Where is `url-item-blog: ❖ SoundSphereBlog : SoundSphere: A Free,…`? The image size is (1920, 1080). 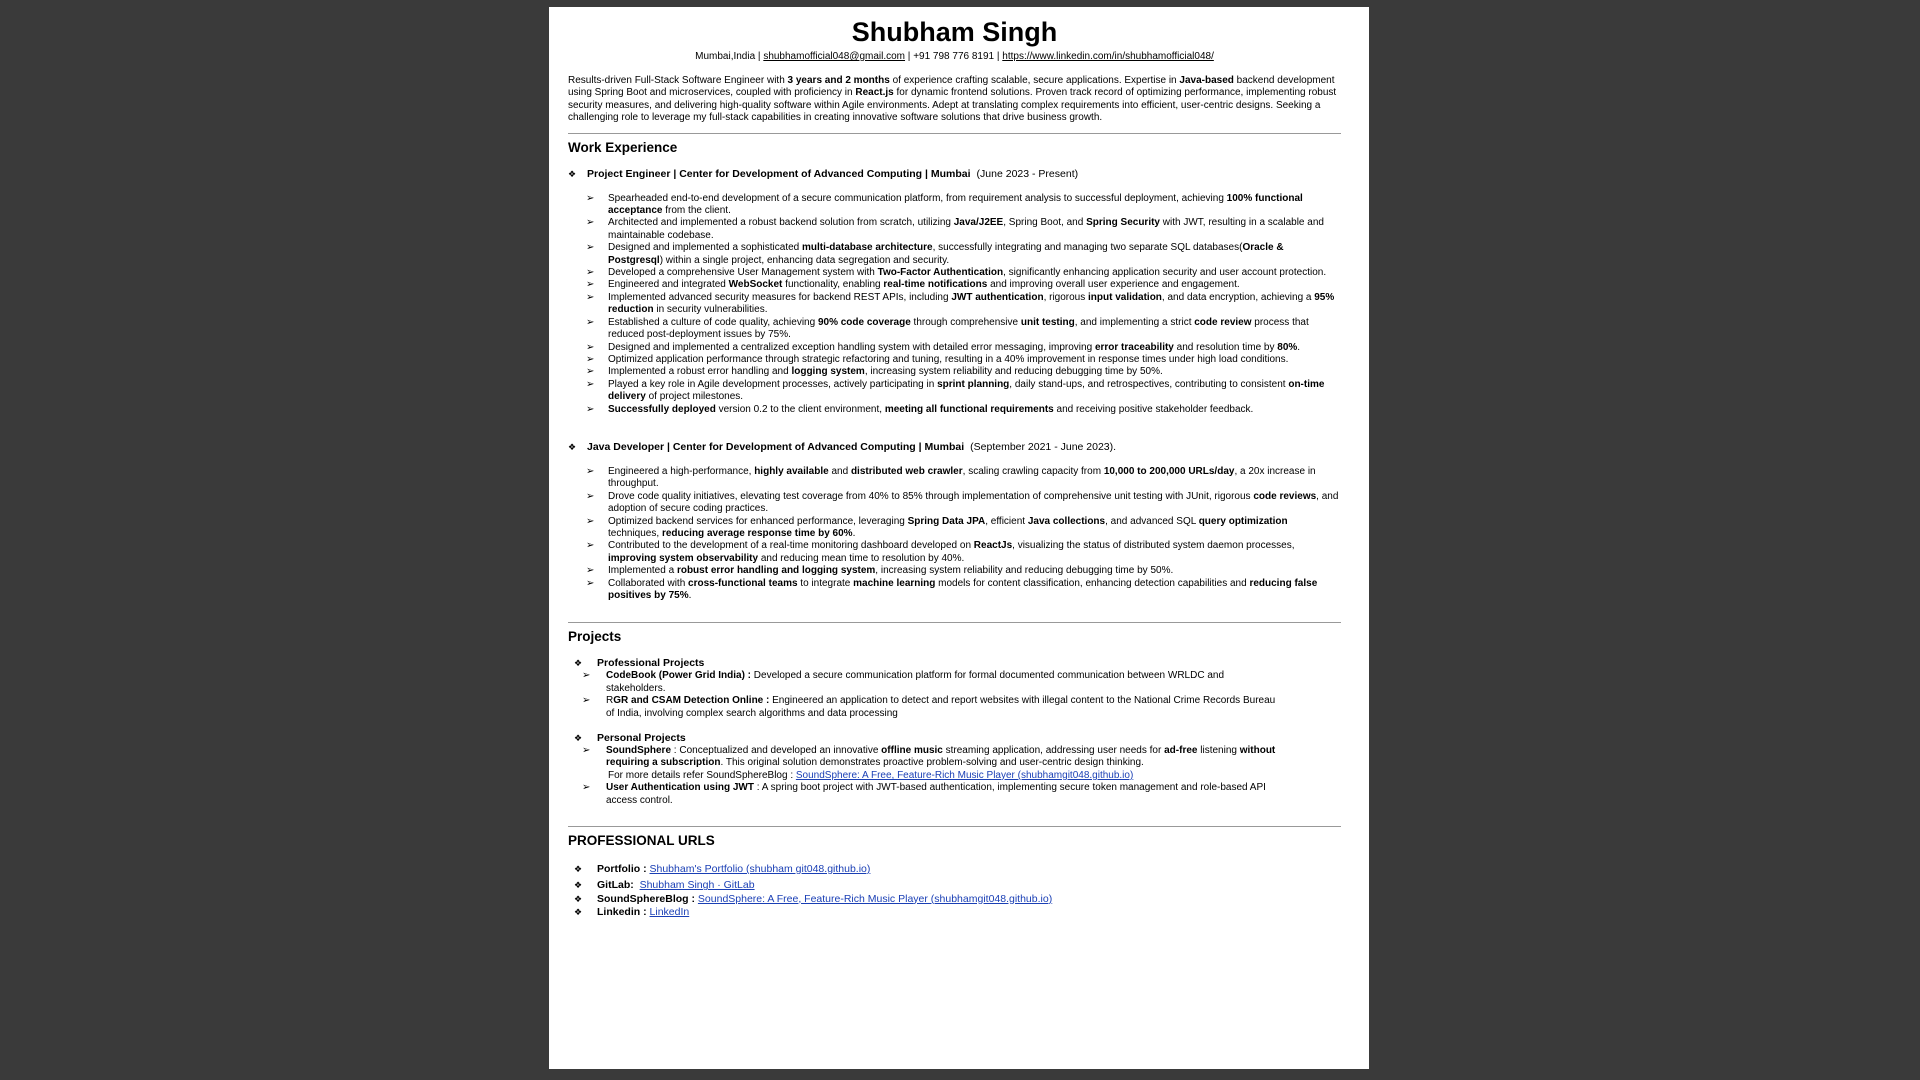 url-item-blog: ❖ SoundSphereBlog : SoundSphere: A Free,… is located at coordinates (813, 899).